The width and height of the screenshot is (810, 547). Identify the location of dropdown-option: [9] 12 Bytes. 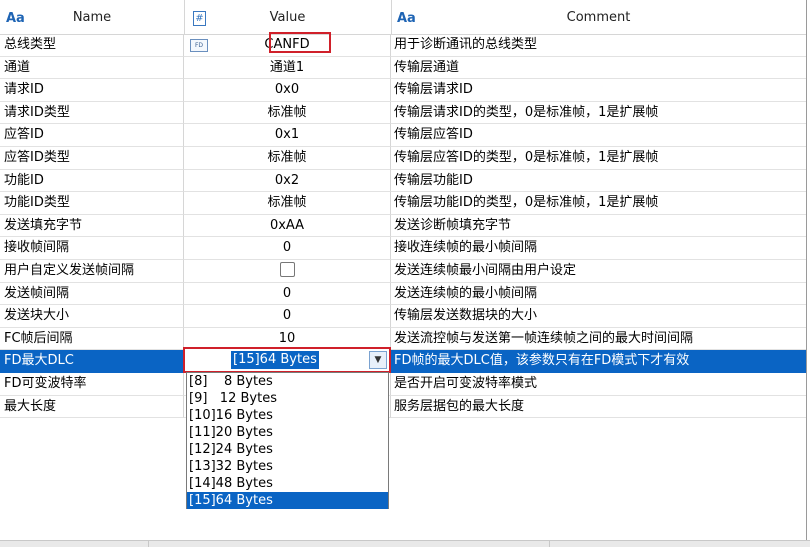
(287, 398).